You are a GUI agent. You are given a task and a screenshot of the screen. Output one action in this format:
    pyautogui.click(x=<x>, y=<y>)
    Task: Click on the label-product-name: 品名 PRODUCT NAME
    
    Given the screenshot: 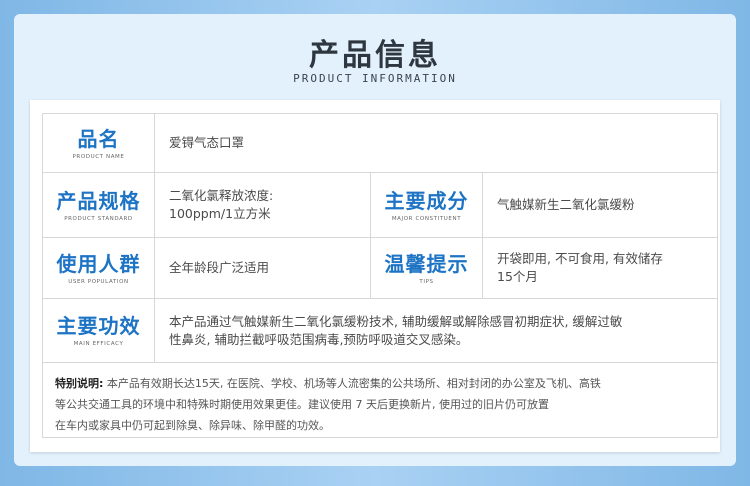 What is the action you would take?
    pyautogui.click(x=98, y=143)
    